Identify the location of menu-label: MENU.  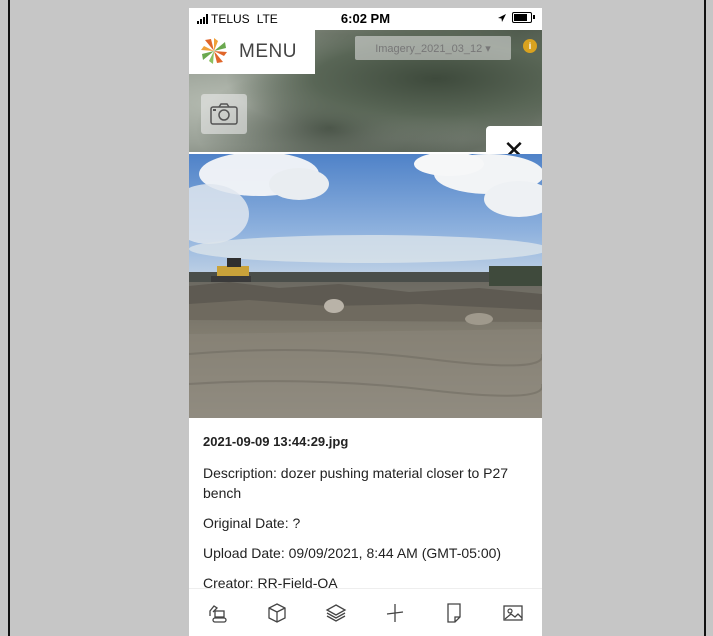
(268, 51).